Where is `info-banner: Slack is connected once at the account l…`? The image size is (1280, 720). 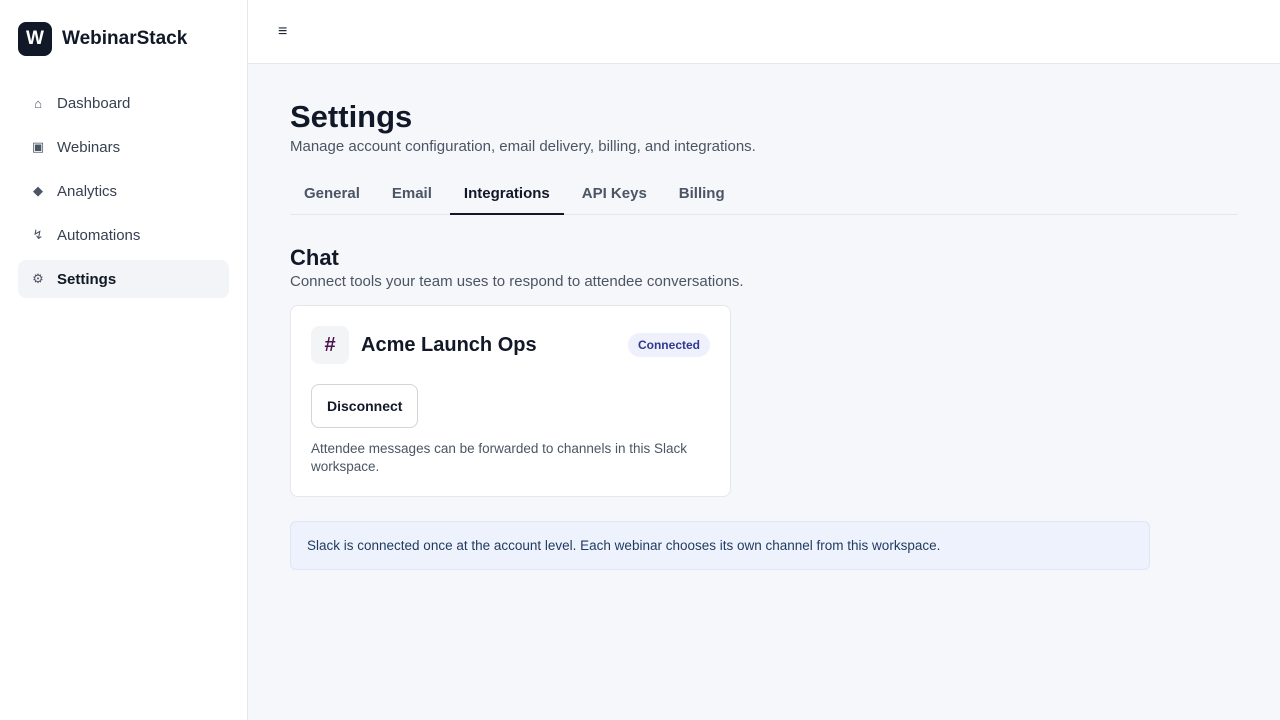 info-banner: Slack is connected once at the account l… is located at coordinates (720, 545).